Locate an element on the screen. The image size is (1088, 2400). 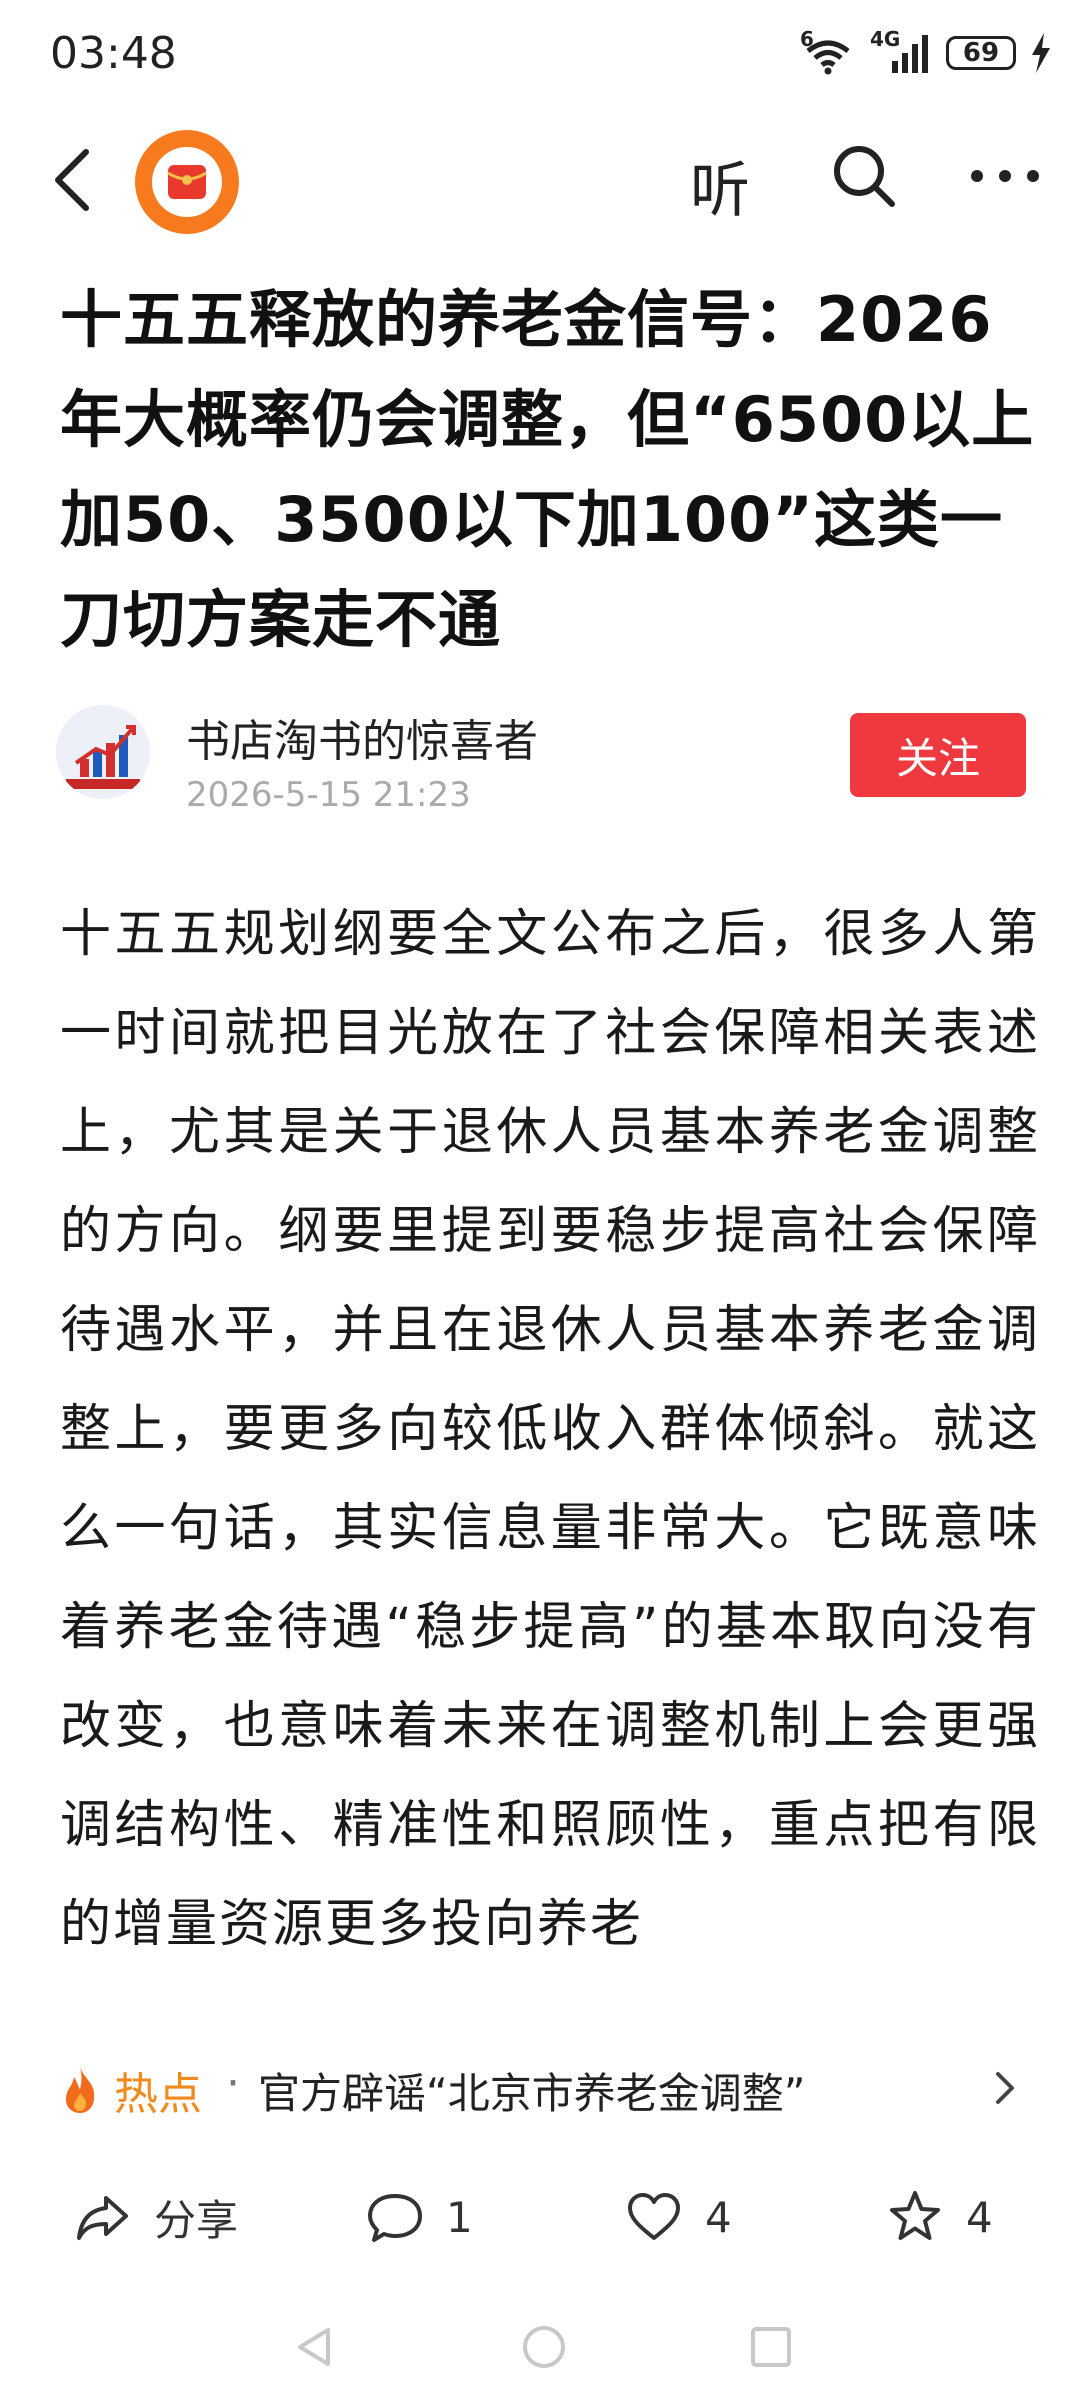
back-button is located at coordinates (75, 180).